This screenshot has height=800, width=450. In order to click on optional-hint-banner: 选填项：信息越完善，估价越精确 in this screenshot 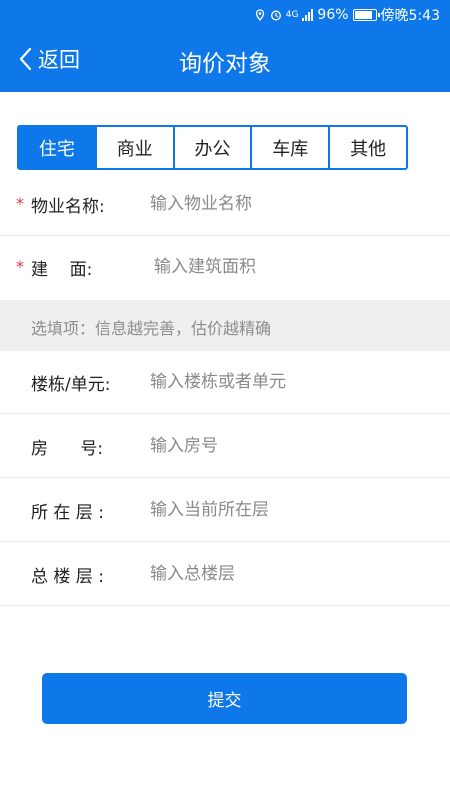, I will do `click(225, 325)`.